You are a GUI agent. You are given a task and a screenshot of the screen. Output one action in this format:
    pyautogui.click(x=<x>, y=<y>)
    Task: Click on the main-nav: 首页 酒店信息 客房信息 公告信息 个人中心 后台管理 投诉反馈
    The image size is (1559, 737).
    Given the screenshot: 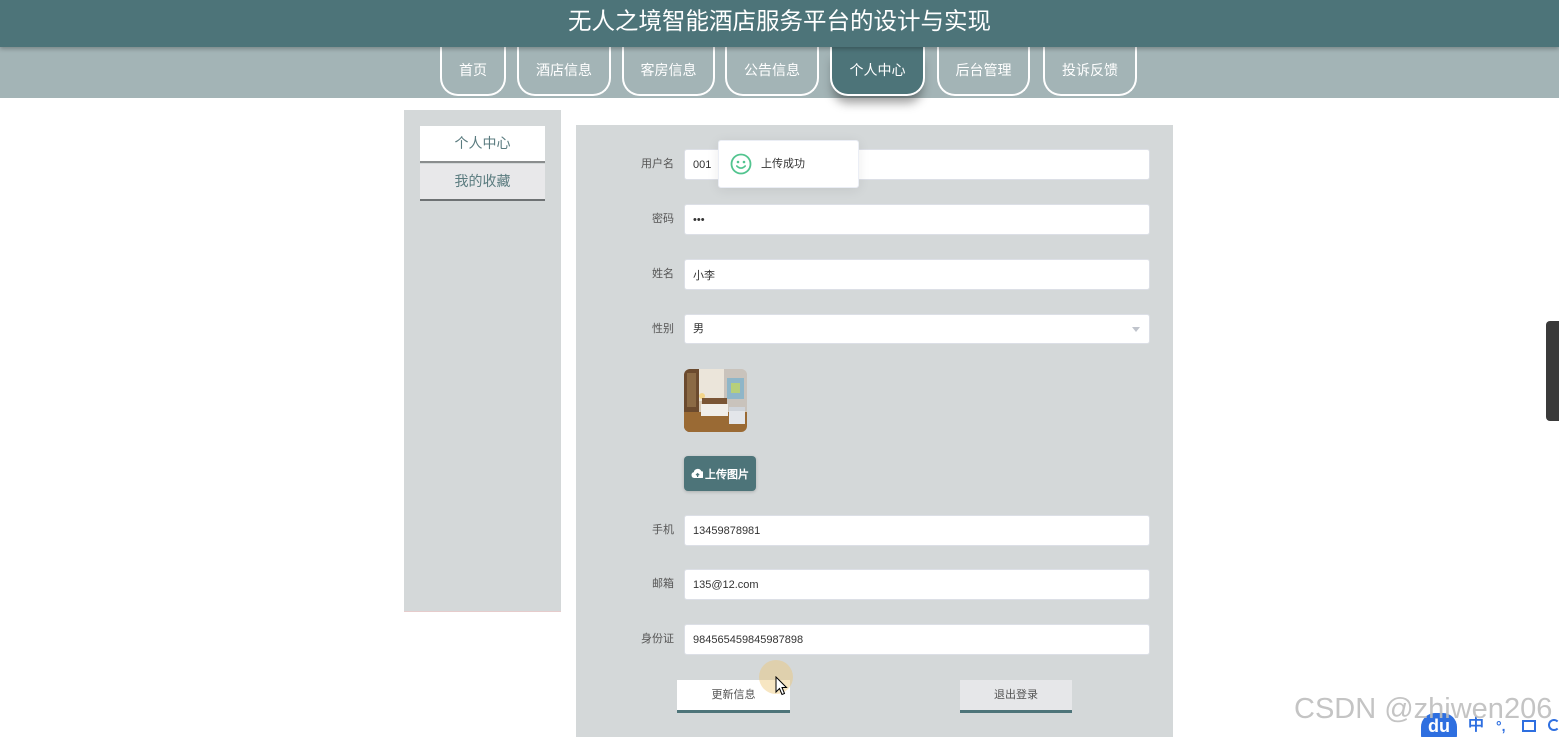 What is the action you would take?
    pyautogui.click(x=779, y=72)
    